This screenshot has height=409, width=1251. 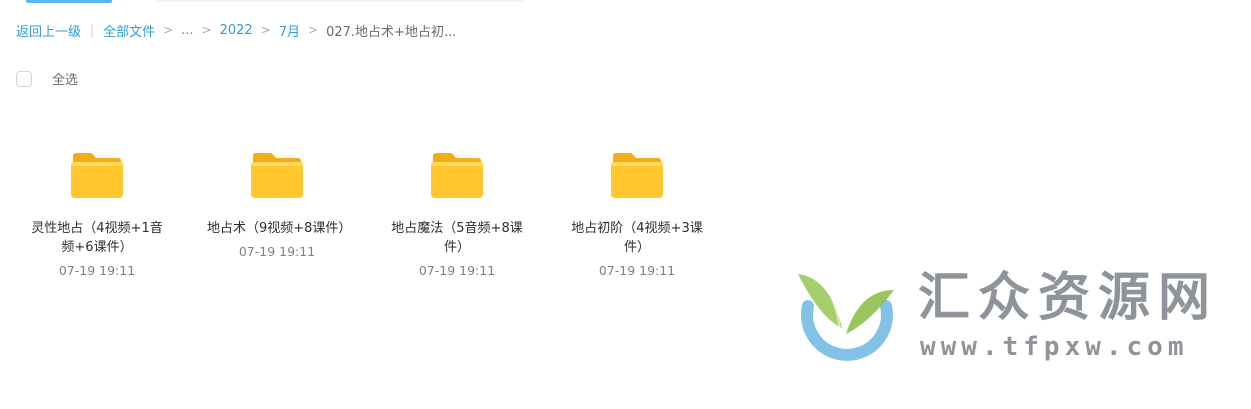 I want to click on breadcrumb-all-files: 全部文件, so click(x=129, y=30).